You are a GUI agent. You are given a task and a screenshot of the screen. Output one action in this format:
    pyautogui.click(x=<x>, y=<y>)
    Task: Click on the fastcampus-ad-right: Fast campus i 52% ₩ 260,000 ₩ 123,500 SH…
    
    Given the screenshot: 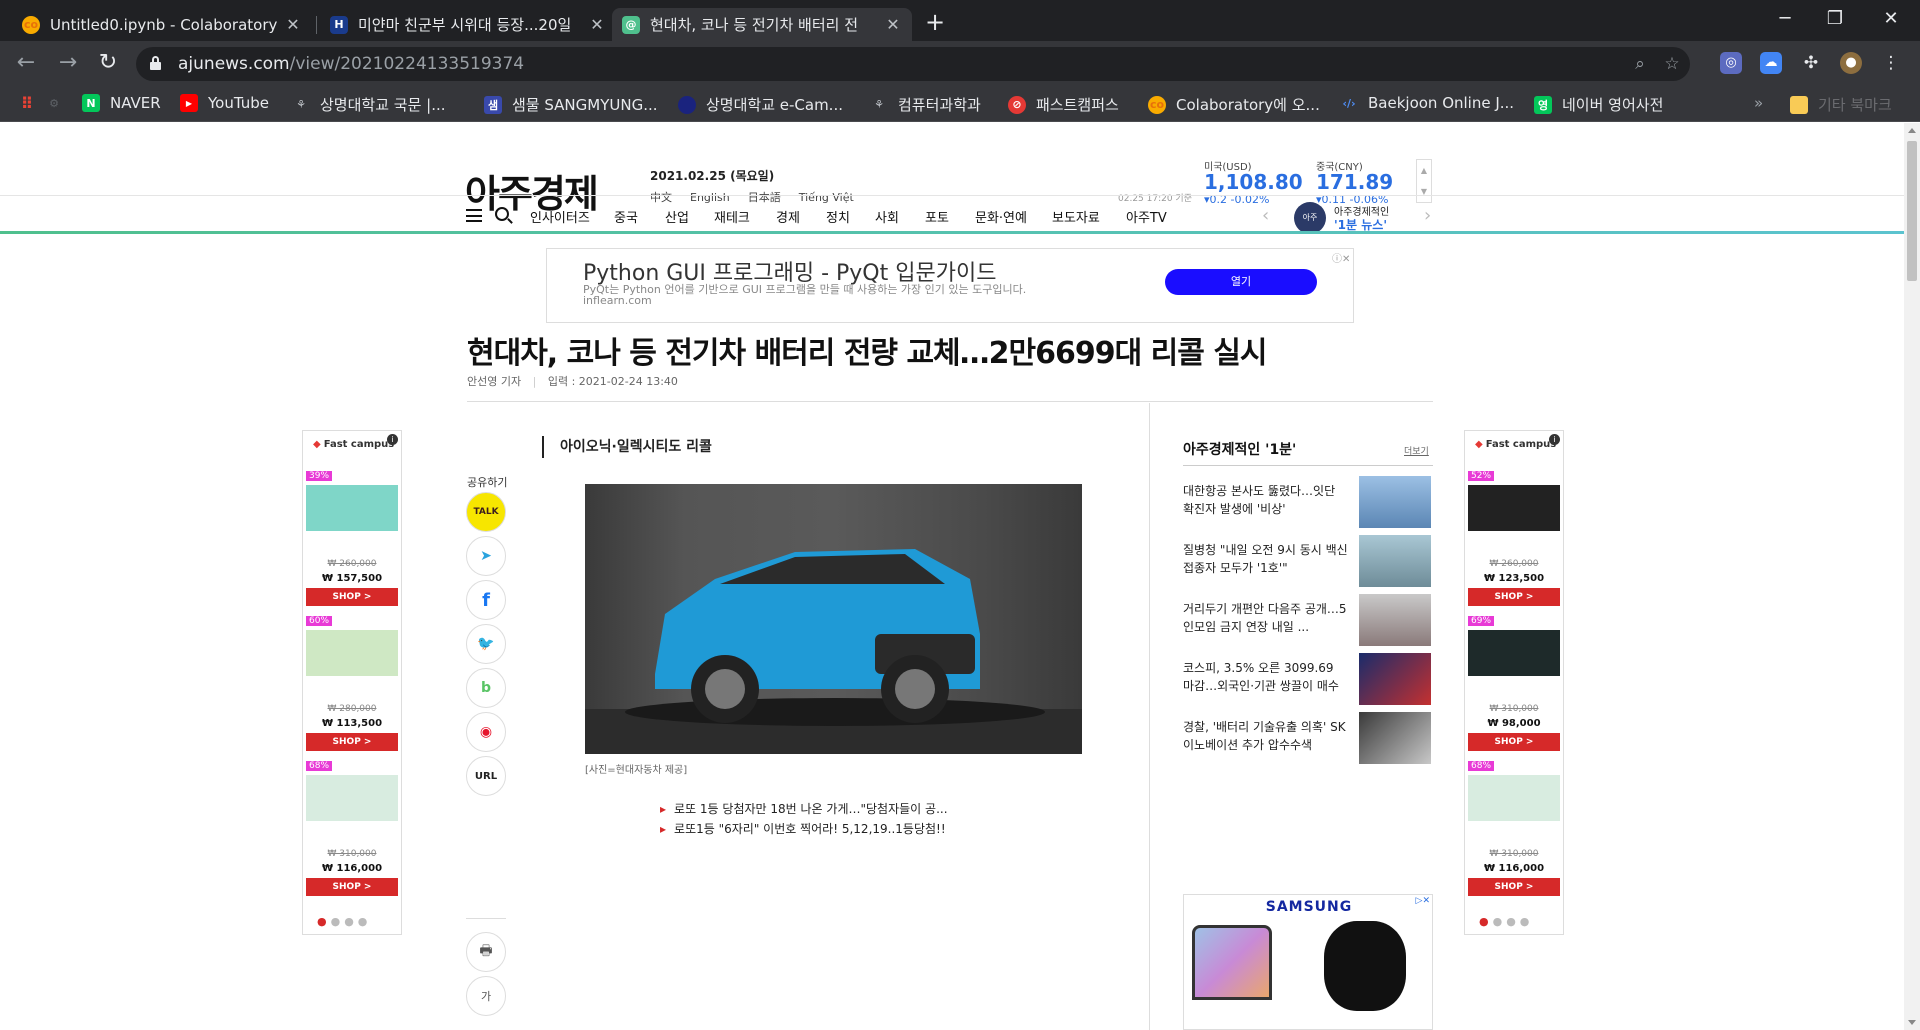 What is the action you would take?
    pyautogui.click(x=1514, y=682)
    